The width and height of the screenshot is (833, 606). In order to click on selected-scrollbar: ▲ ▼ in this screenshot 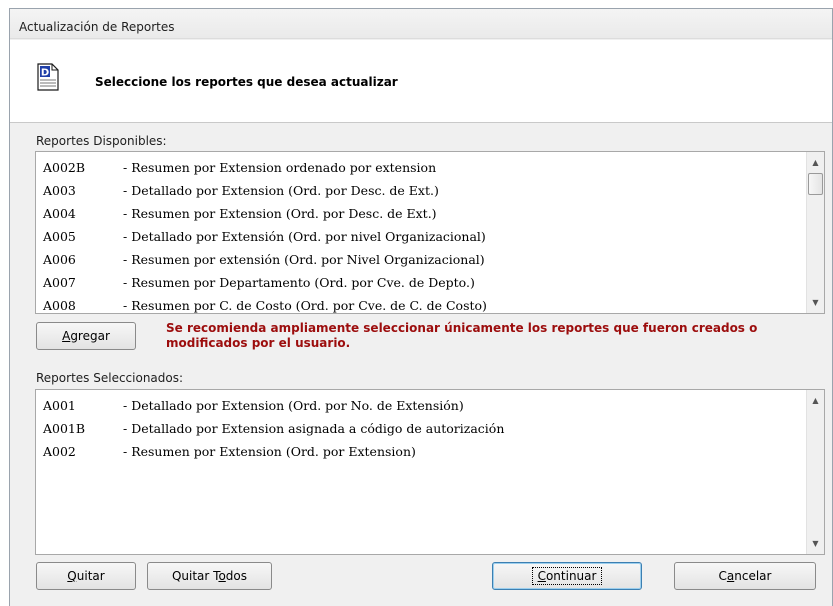, I will do `click(815, 472)`.